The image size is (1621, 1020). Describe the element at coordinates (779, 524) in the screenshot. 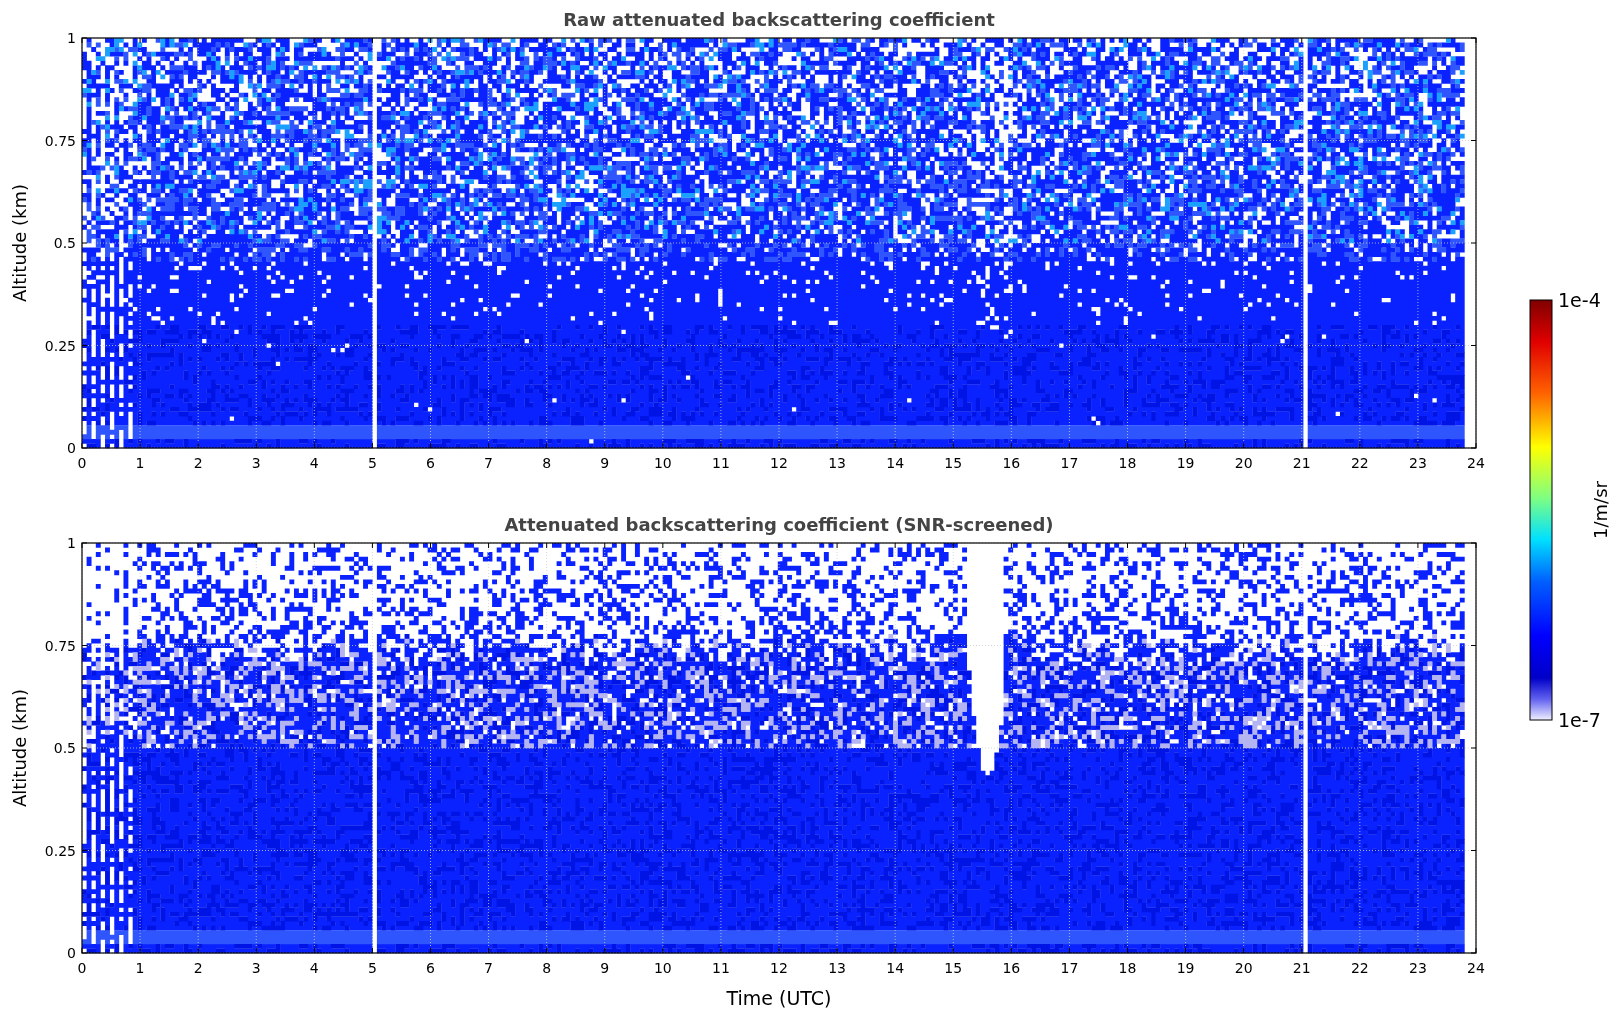

I see `plot-title: Attenuated backscattering coefficient (SNR-screened)` at that location.